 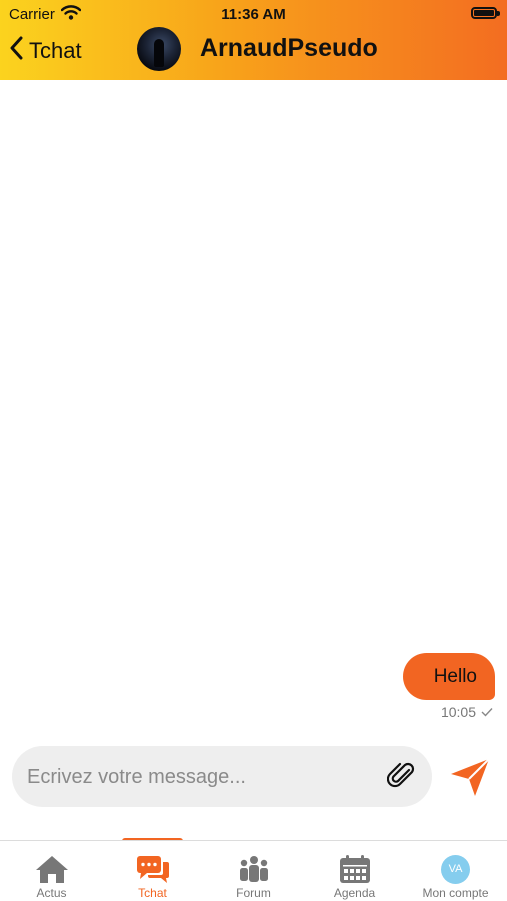 I want to click on message-meta: 10:05, so click(x=467, y=712).